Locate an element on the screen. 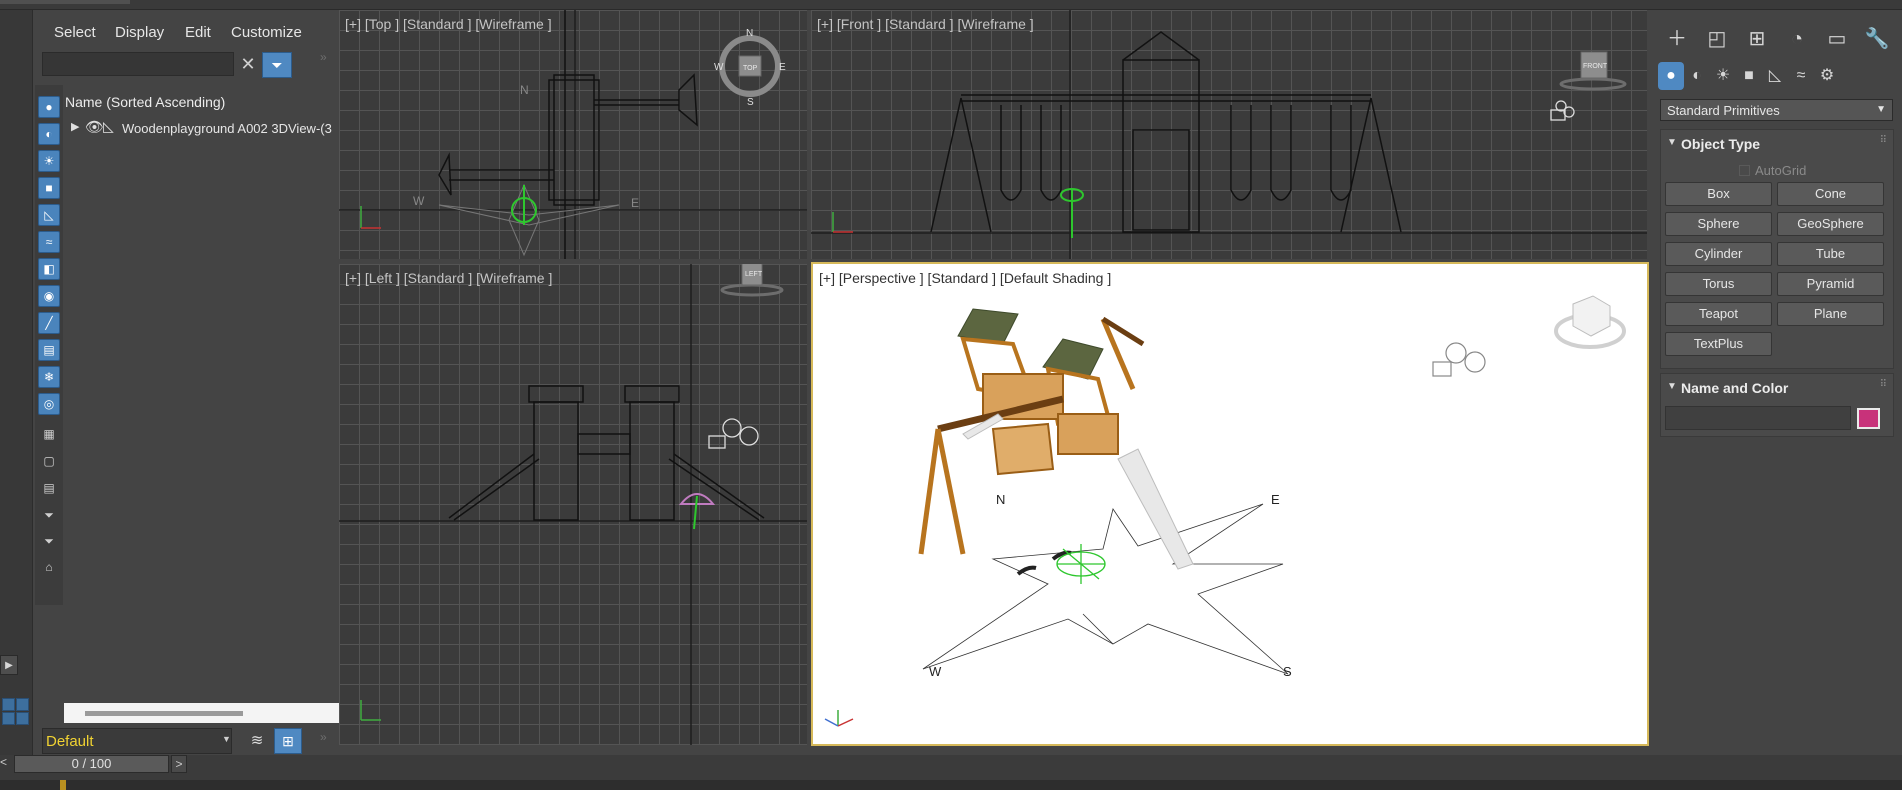  display-all-icon: ▦ is located at coordinates (49, 435).